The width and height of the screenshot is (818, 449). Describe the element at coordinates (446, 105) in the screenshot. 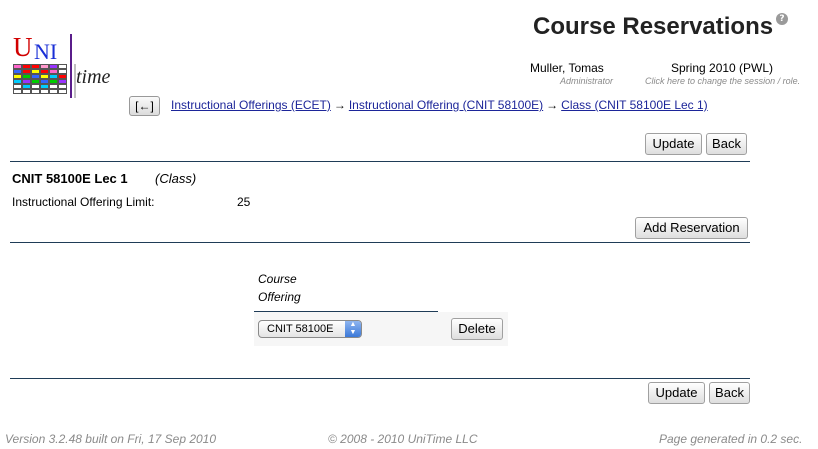

I see `breadcrumb-link-instructional-offering: Instructional Offering (CNIT 58100E)` at that location.